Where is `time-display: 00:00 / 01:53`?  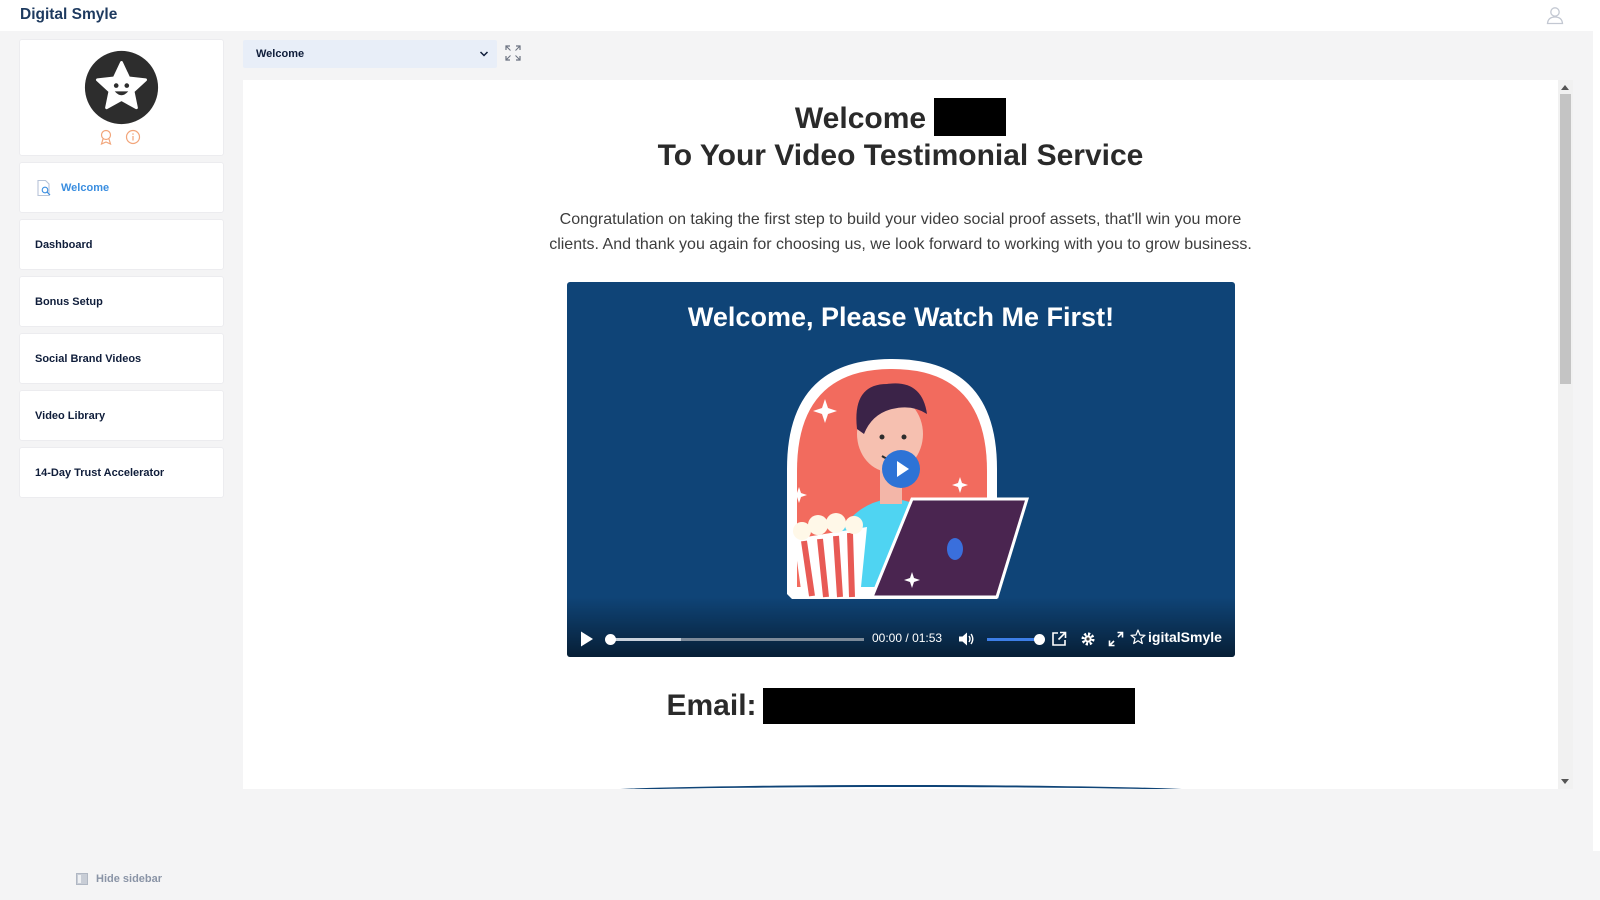
time-display: 00:00 / 01:53 is located at coordinates (907, 638).